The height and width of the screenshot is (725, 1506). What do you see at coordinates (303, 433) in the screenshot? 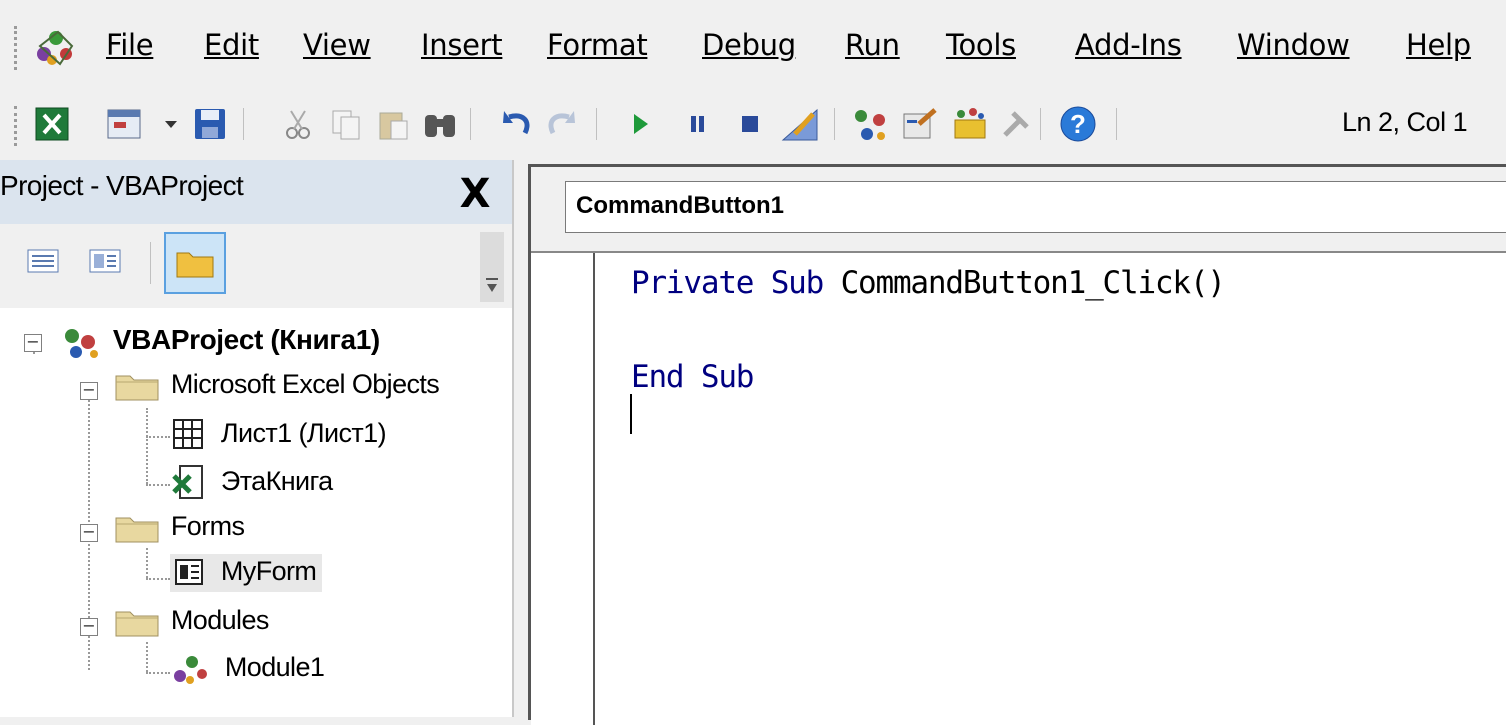
I see `tree-item-label: Лист1 (Лист1)` at bounding box center [303, 433].